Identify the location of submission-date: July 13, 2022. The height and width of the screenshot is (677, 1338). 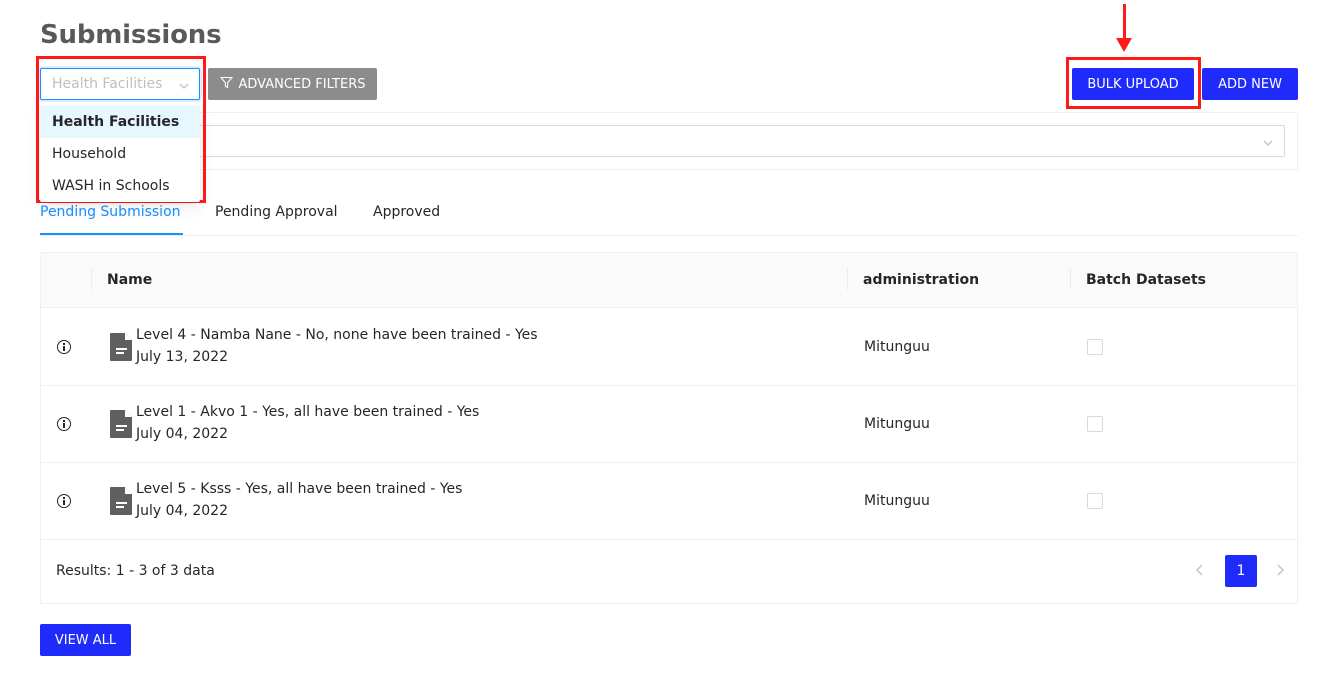
(182, 357).